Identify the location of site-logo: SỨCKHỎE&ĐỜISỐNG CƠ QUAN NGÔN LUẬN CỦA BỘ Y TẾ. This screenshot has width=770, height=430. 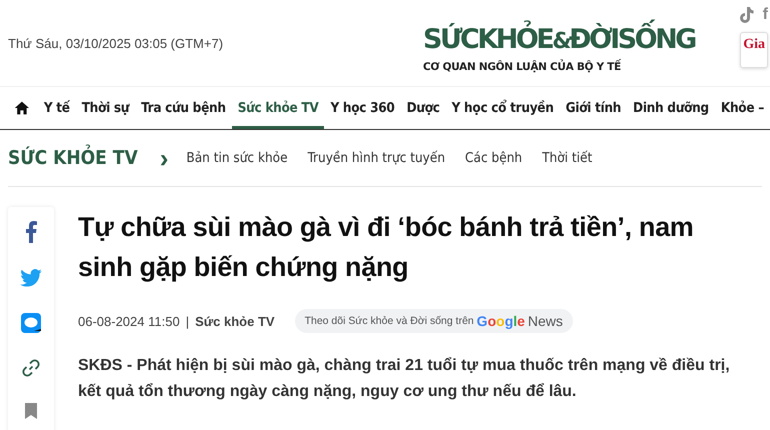
(559, 46).